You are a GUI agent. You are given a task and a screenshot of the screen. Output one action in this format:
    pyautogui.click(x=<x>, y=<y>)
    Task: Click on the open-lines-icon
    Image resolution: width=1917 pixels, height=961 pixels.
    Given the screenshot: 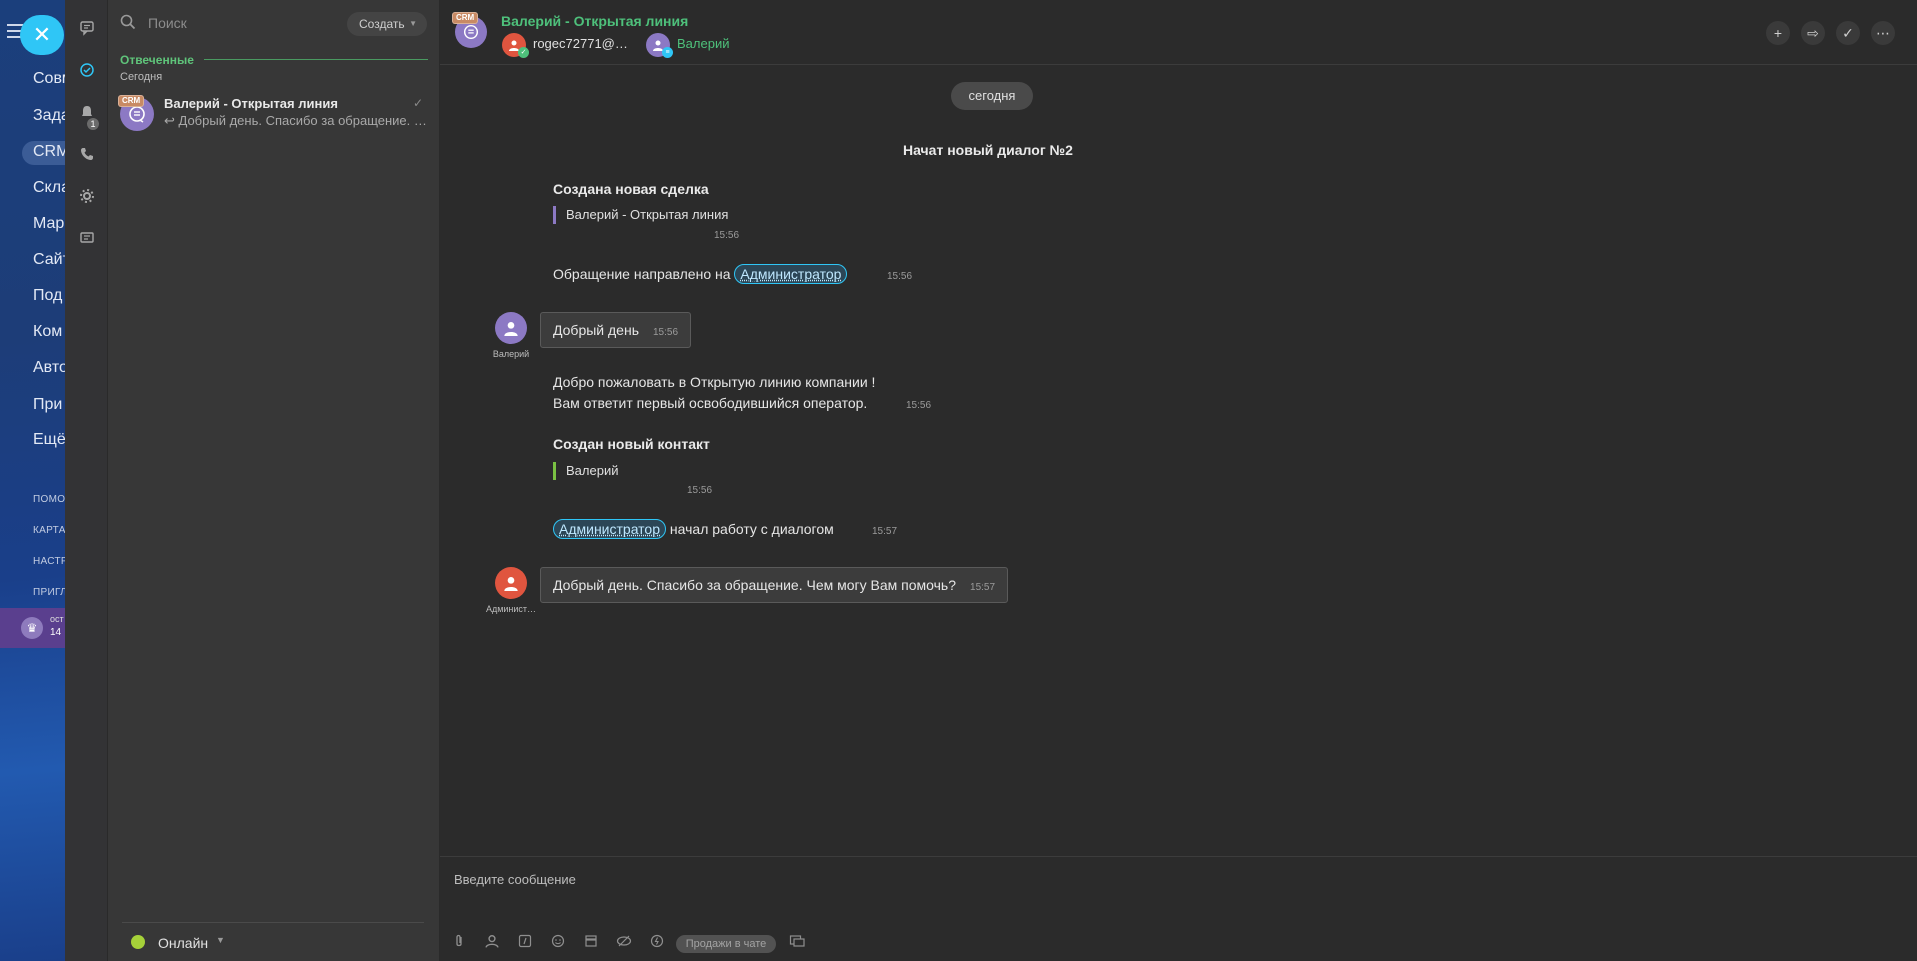 What is the action you would take?
    pyautogui.click(x=87, y=72)
    